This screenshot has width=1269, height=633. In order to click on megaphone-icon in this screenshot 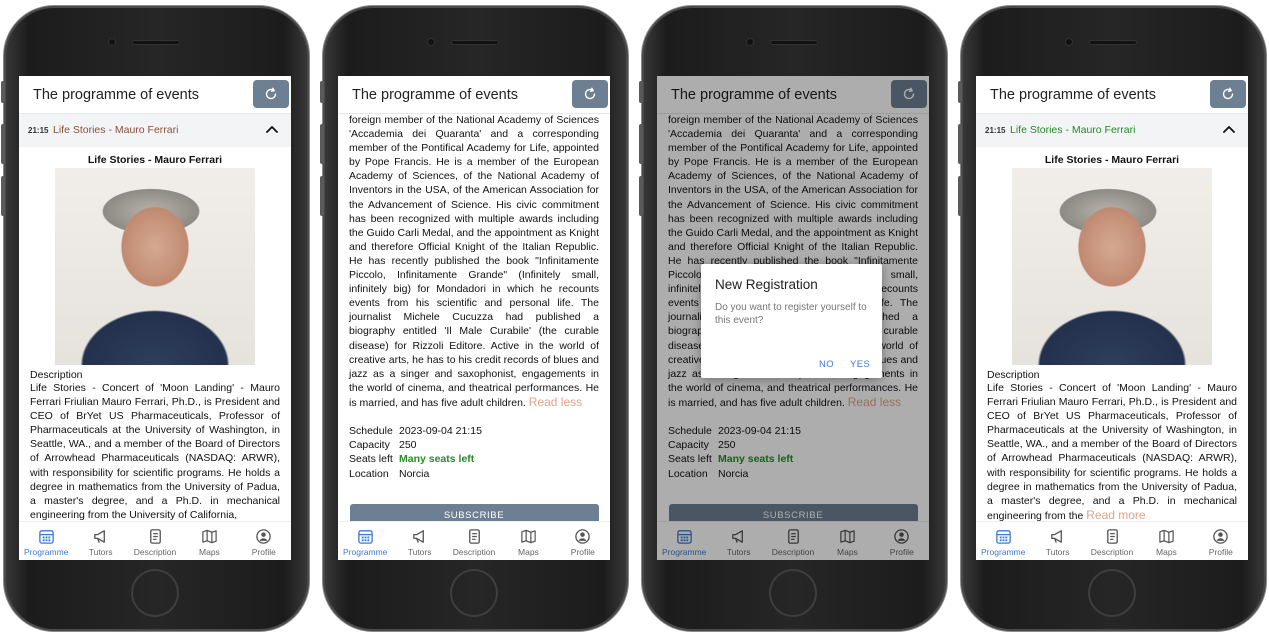, I will do `click(100, 536)`.